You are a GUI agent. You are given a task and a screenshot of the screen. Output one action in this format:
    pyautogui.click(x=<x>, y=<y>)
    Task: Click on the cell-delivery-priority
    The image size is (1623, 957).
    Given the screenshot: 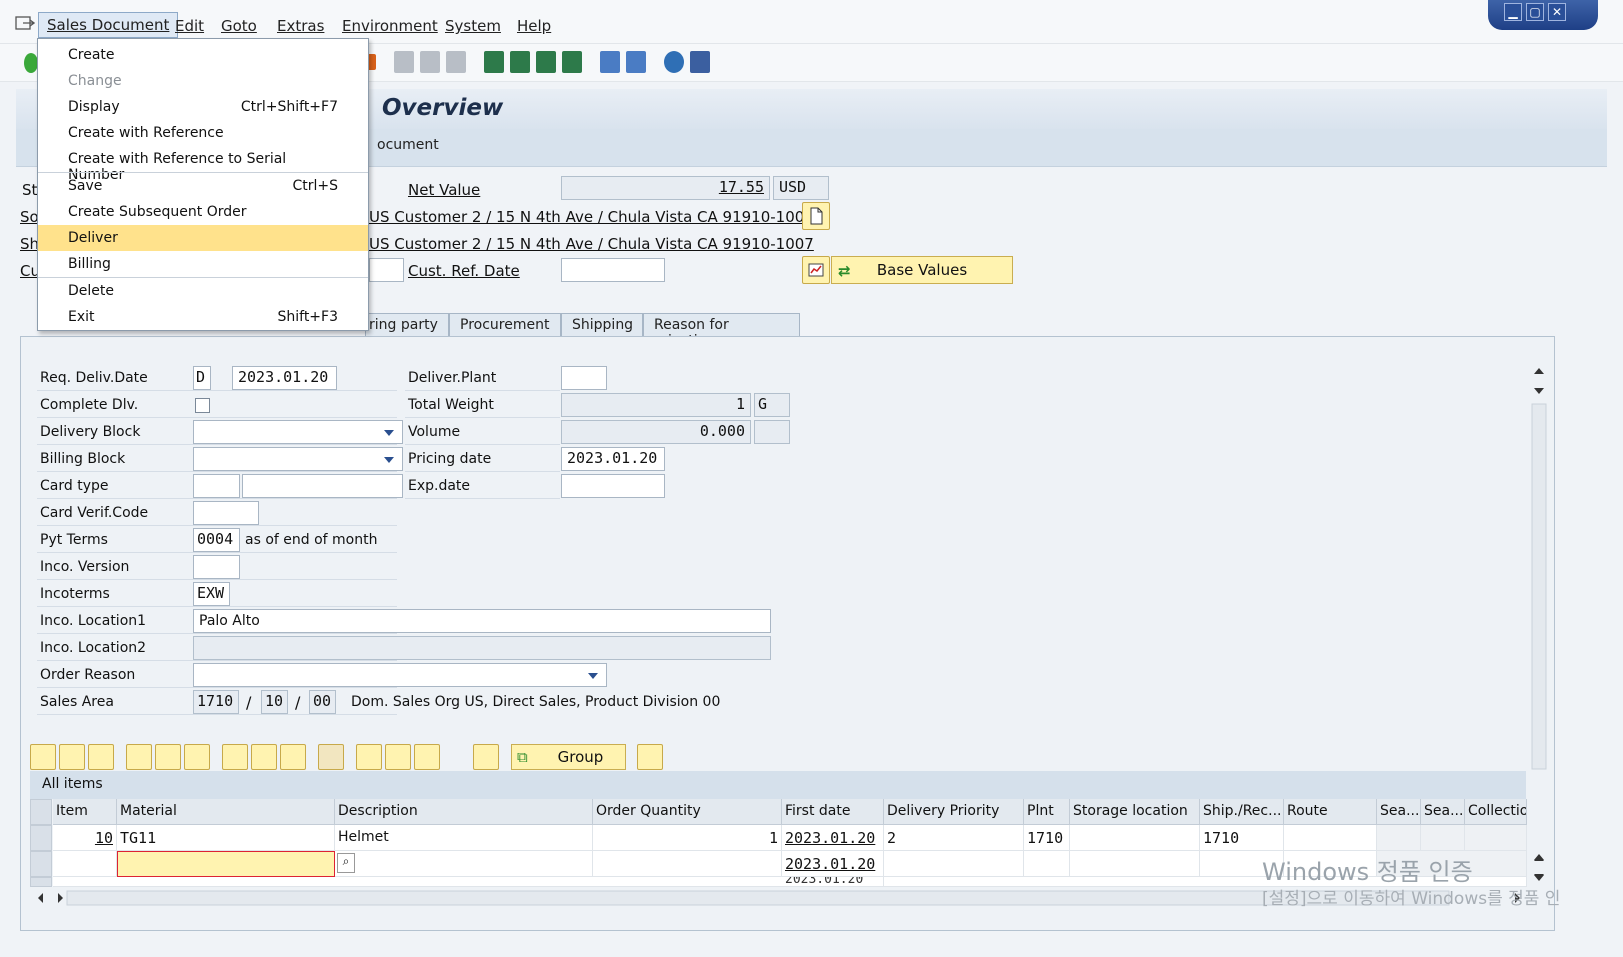 What is the action you would take?
    pyautogui.click(x=954, y=864)
    